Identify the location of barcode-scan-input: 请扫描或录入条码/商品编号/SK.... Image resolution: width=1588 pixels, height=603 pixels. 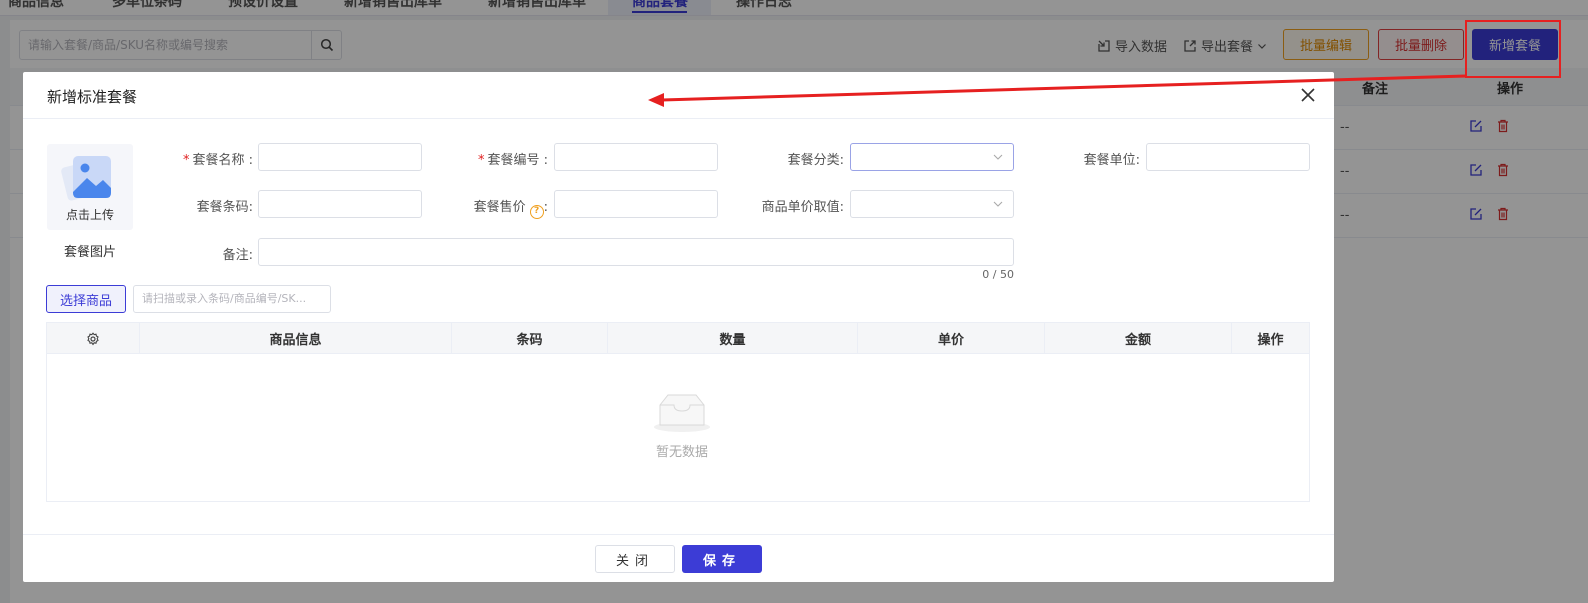
(232, 299).